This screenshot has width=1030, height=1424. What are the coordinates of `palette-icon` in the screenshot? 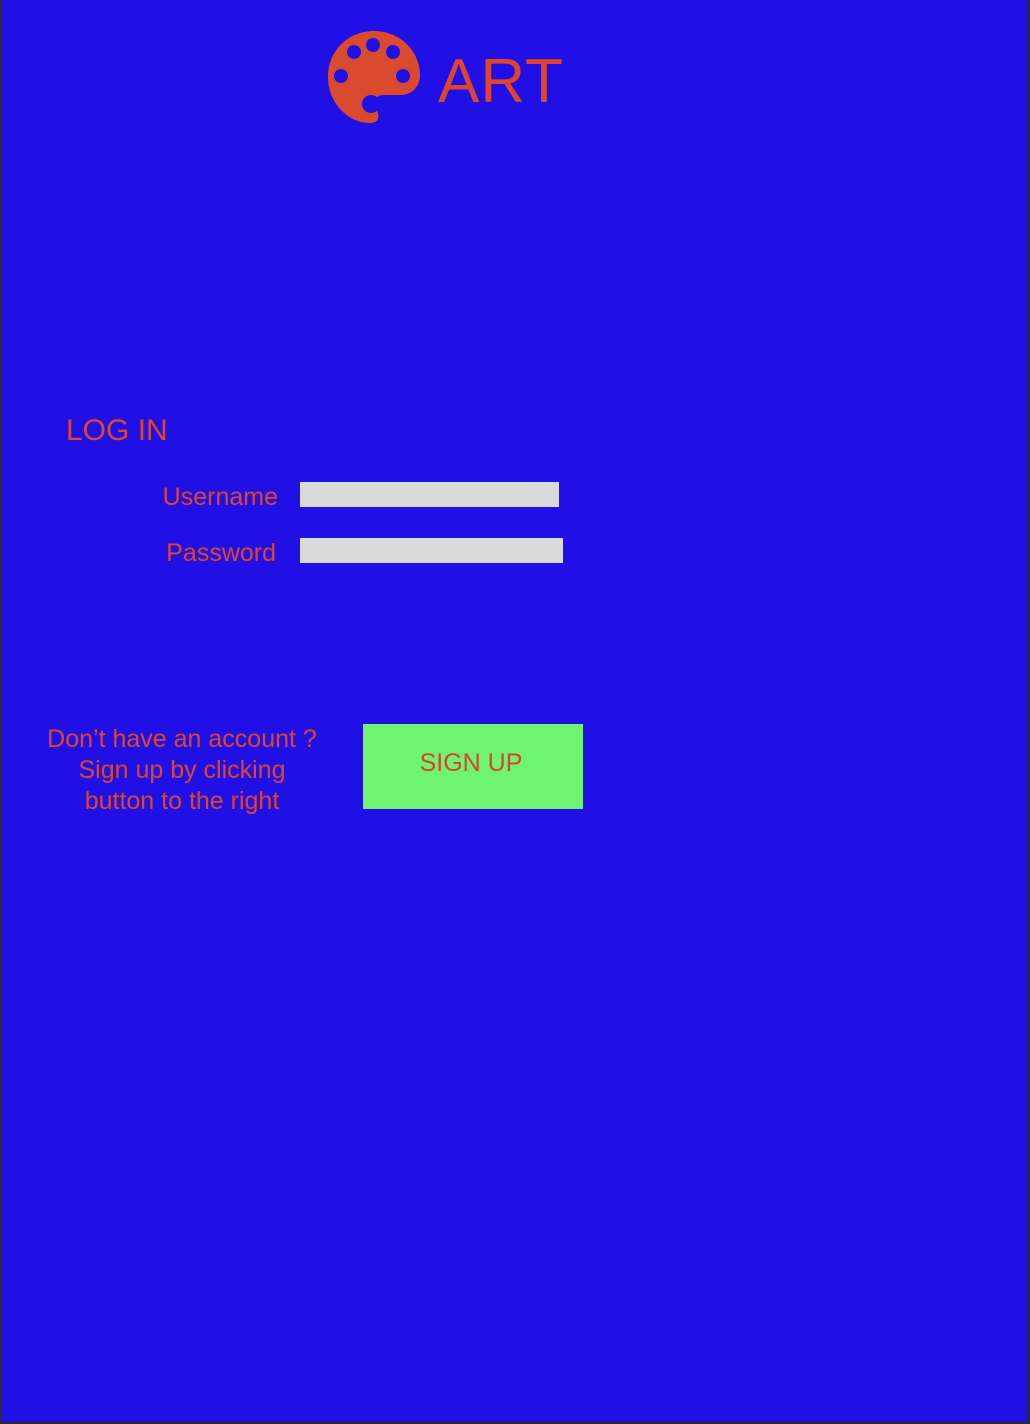 It's located at (374, 77).